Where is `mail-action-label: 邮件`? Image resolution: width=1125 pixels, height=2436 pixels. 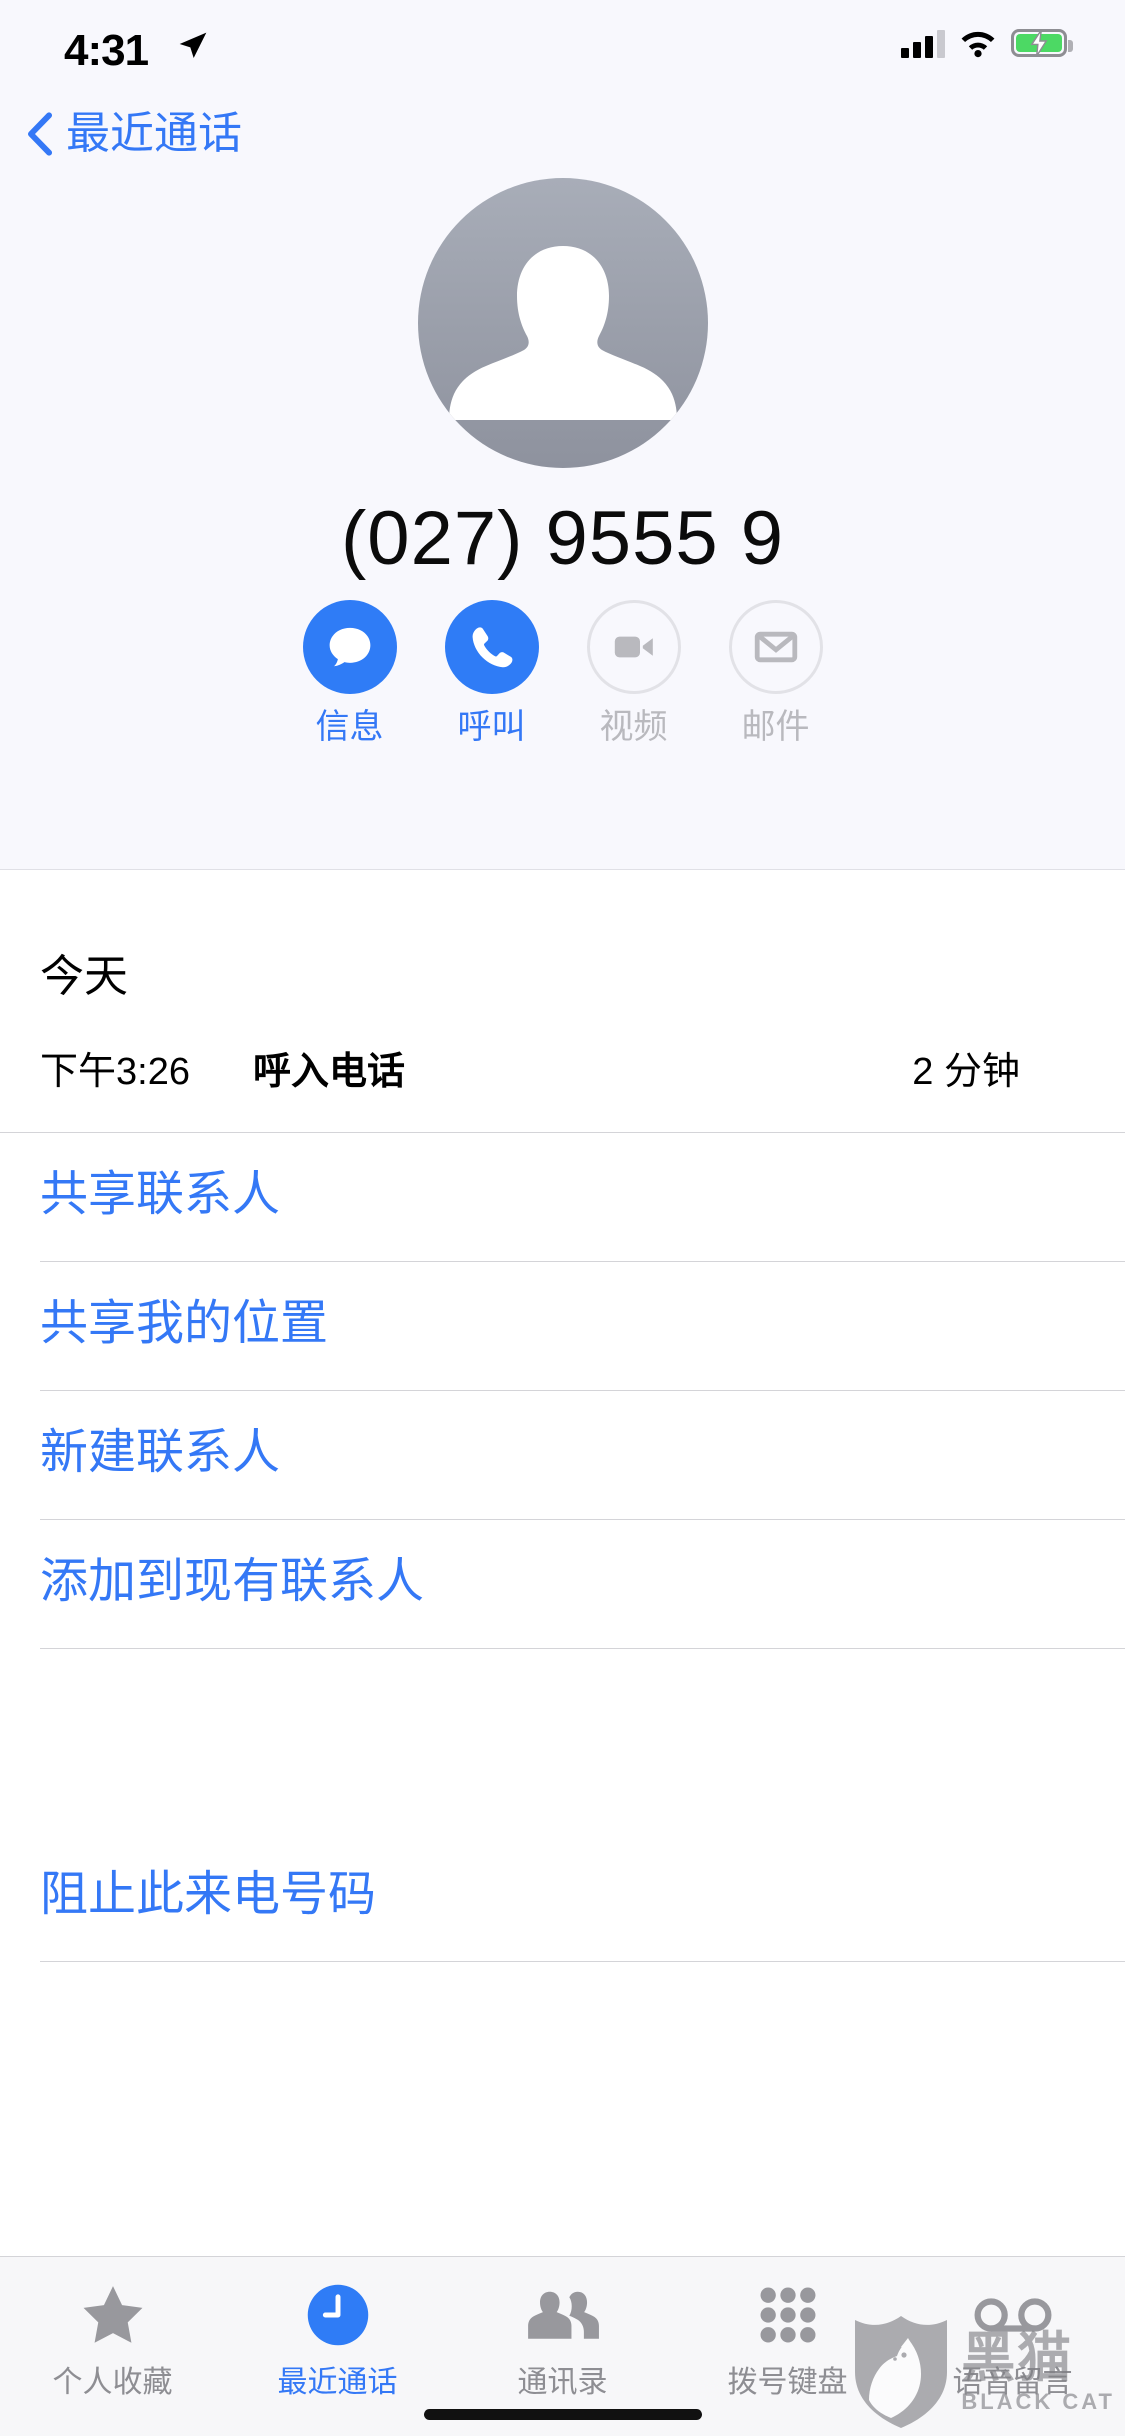 mail-action-label: 邮件 is located at coordinates (775, 727).